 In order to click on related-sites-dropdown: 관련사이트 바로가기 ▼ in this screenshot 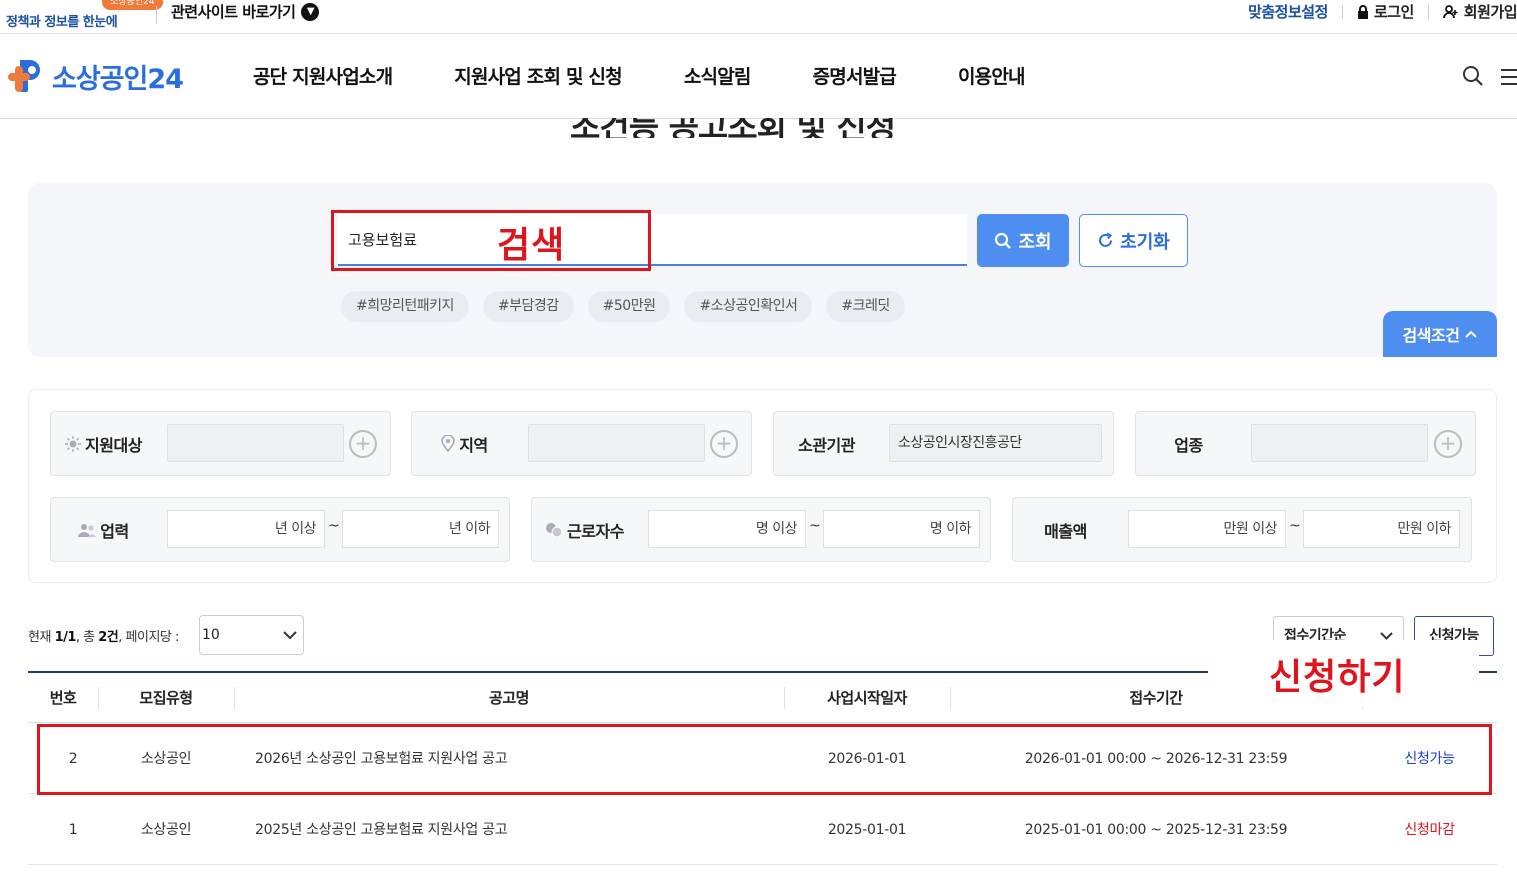, I will do `click(245, 11)`.